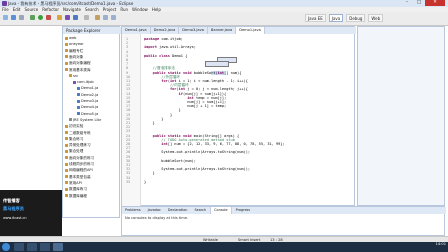 The image size is (448, 252). I want to click on new-icon, so click(5, 17).